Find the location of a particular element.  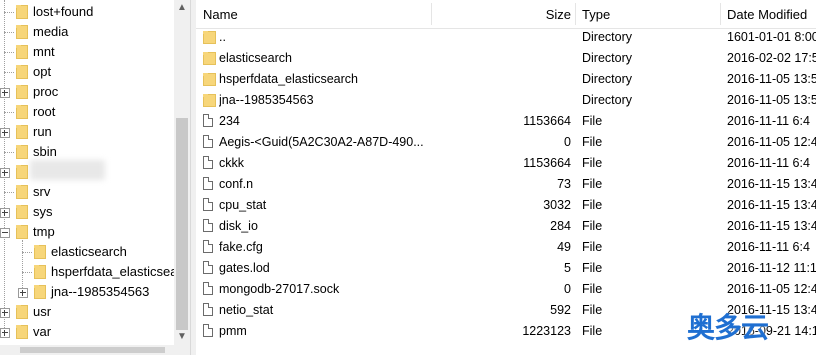

tree-item: srv is located at coordinates (87, 192).